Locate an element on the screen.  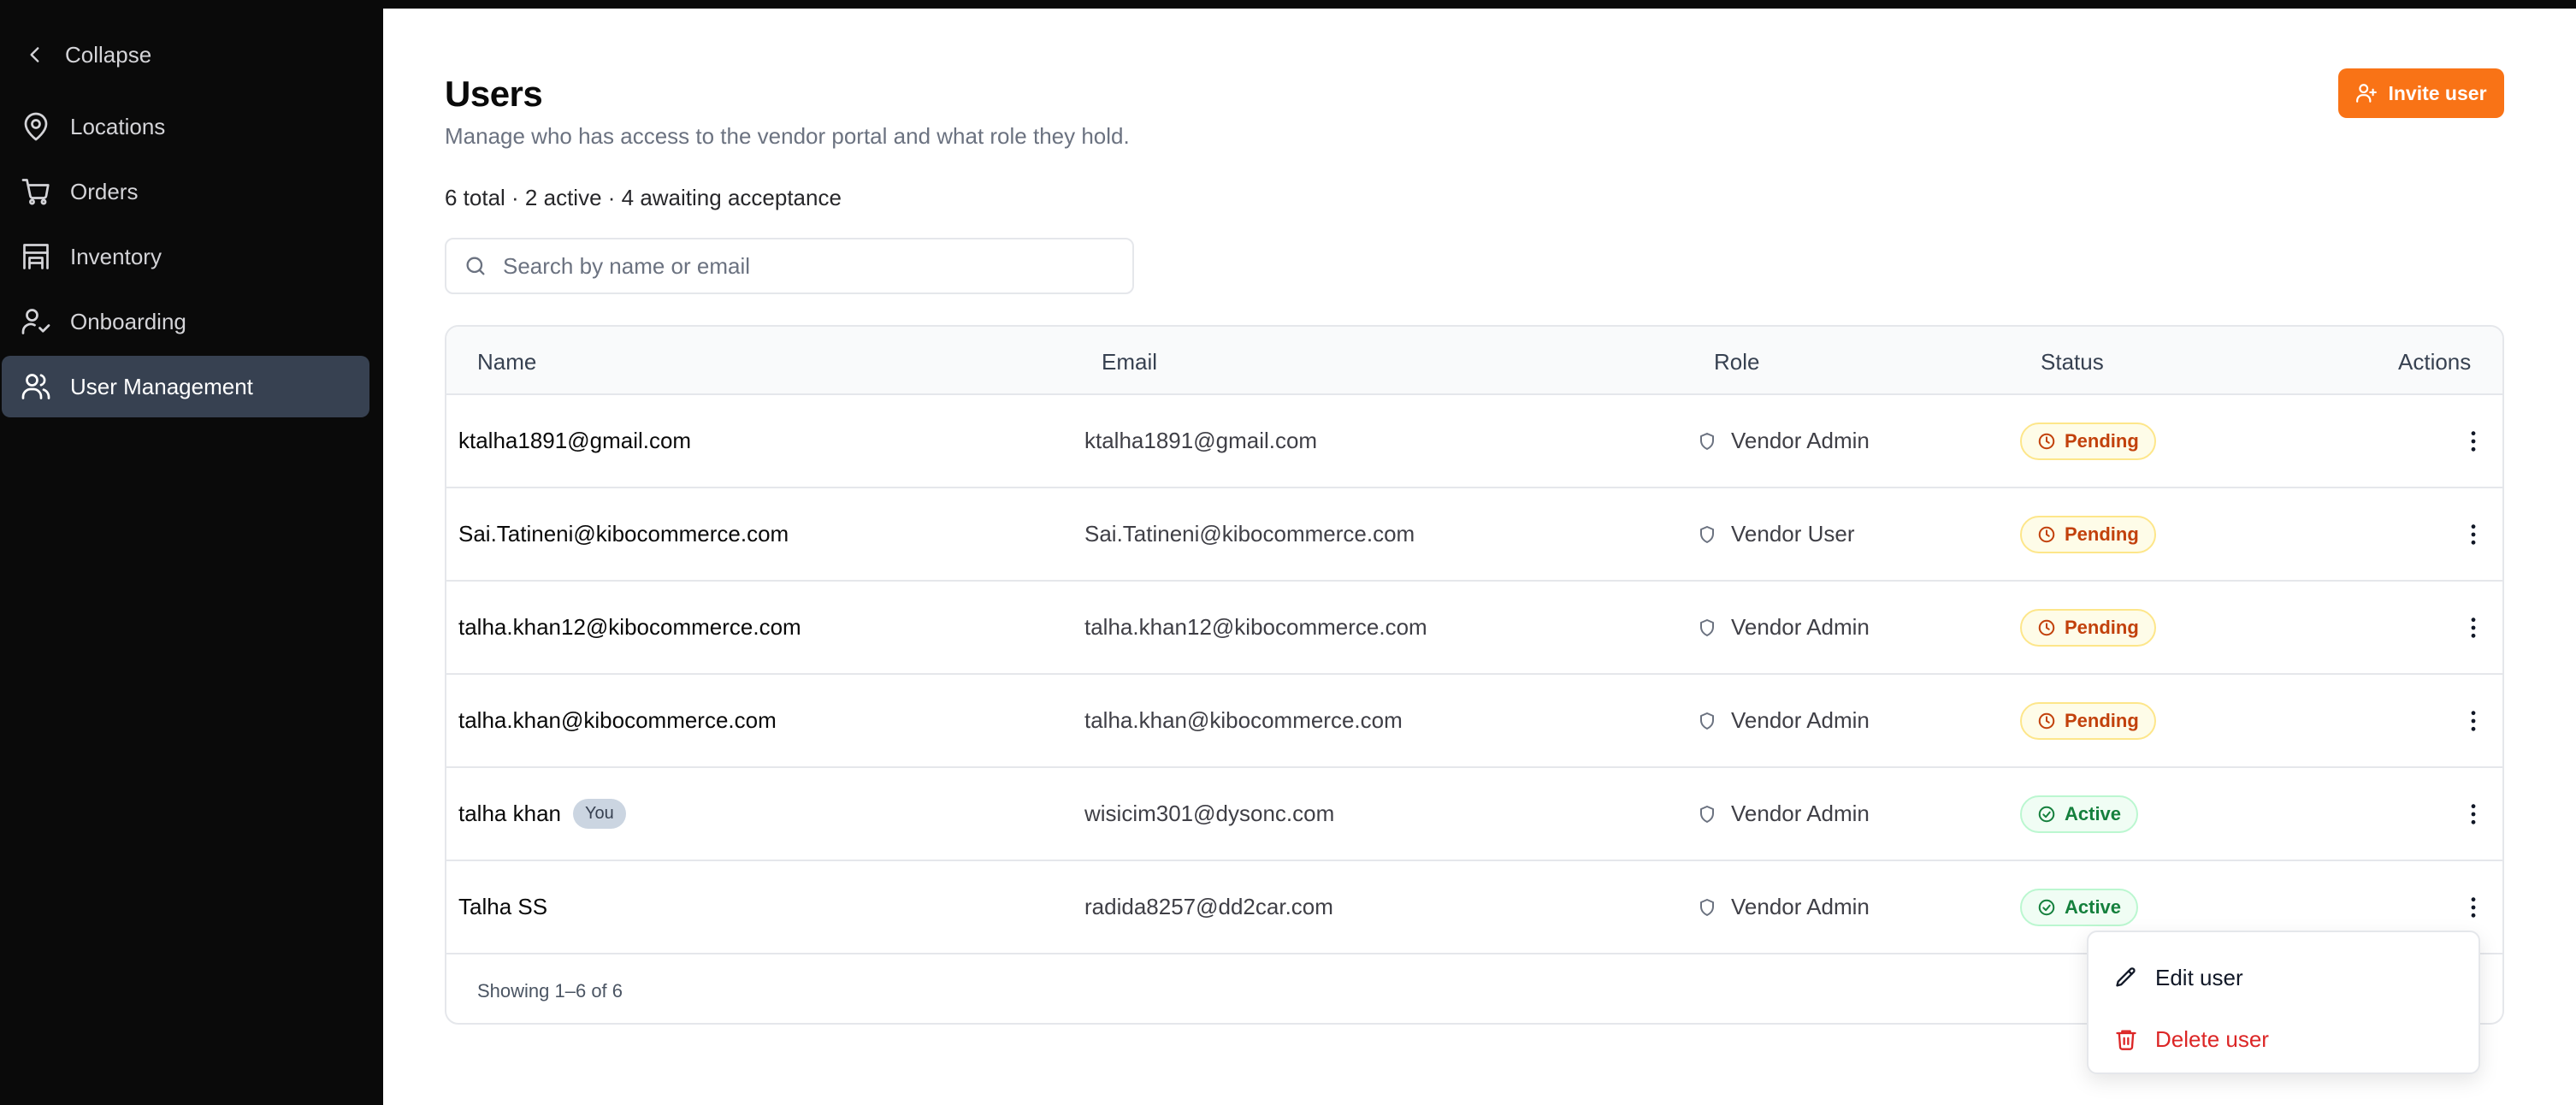
sidebar-item-user-management: User Management is located at coordinates (185, 386).